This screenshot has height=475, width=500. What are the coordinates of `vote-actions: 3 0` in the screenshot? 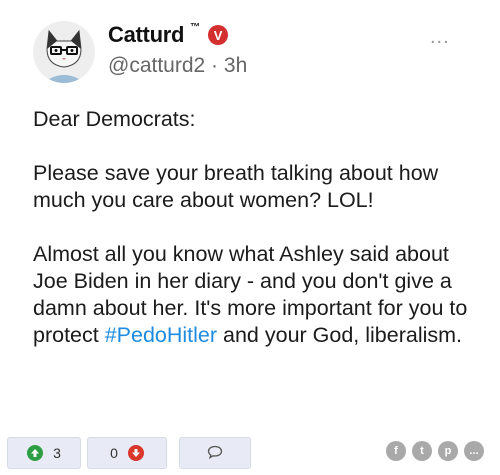 It's located at (129, 453).